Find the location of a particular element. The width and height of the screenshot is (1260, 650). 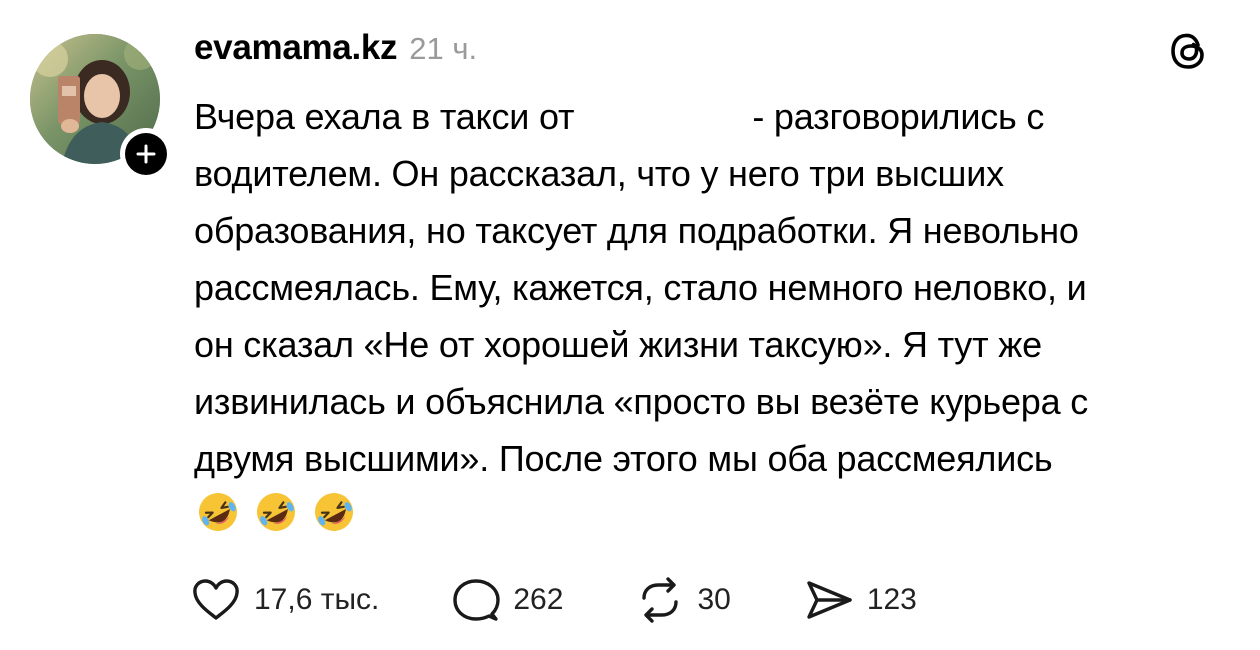

like-button: 17,6 тыс. is located at coordinates (284, 600).